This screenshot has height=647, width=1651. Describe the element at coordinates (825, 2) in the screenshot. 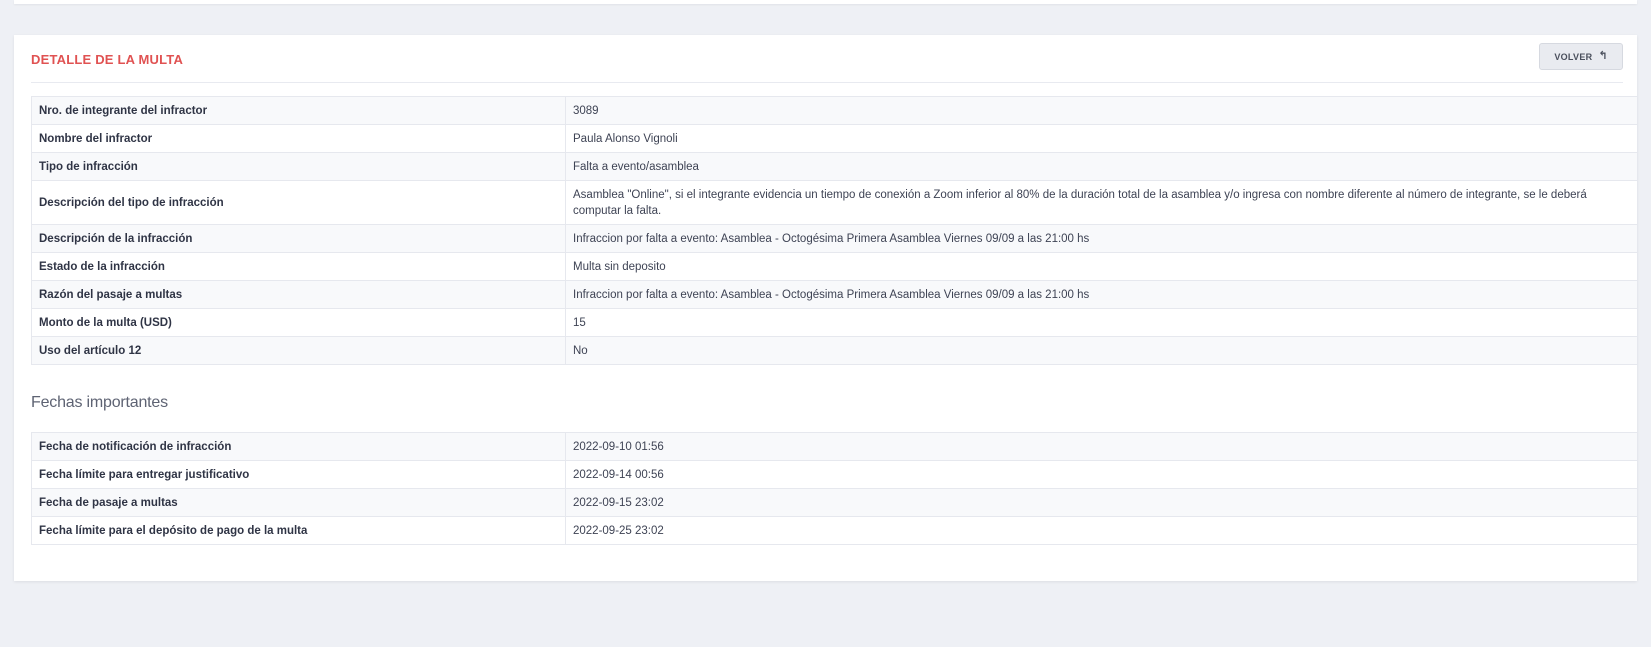

I see `top-card` at that location.